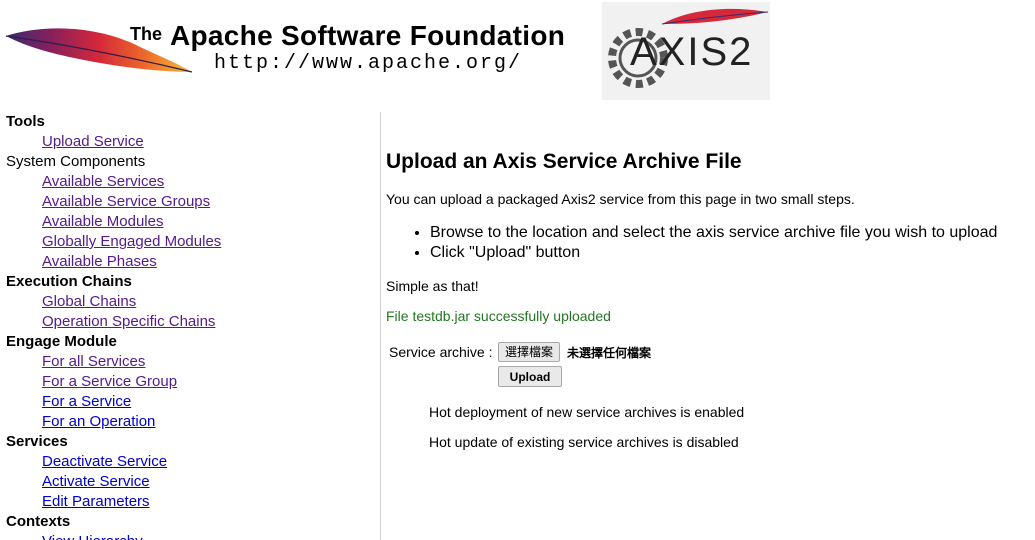 This screenshot has height=540, width=1035. I want to click on axis2-logo-text: AXIS2, so click(692, 52).